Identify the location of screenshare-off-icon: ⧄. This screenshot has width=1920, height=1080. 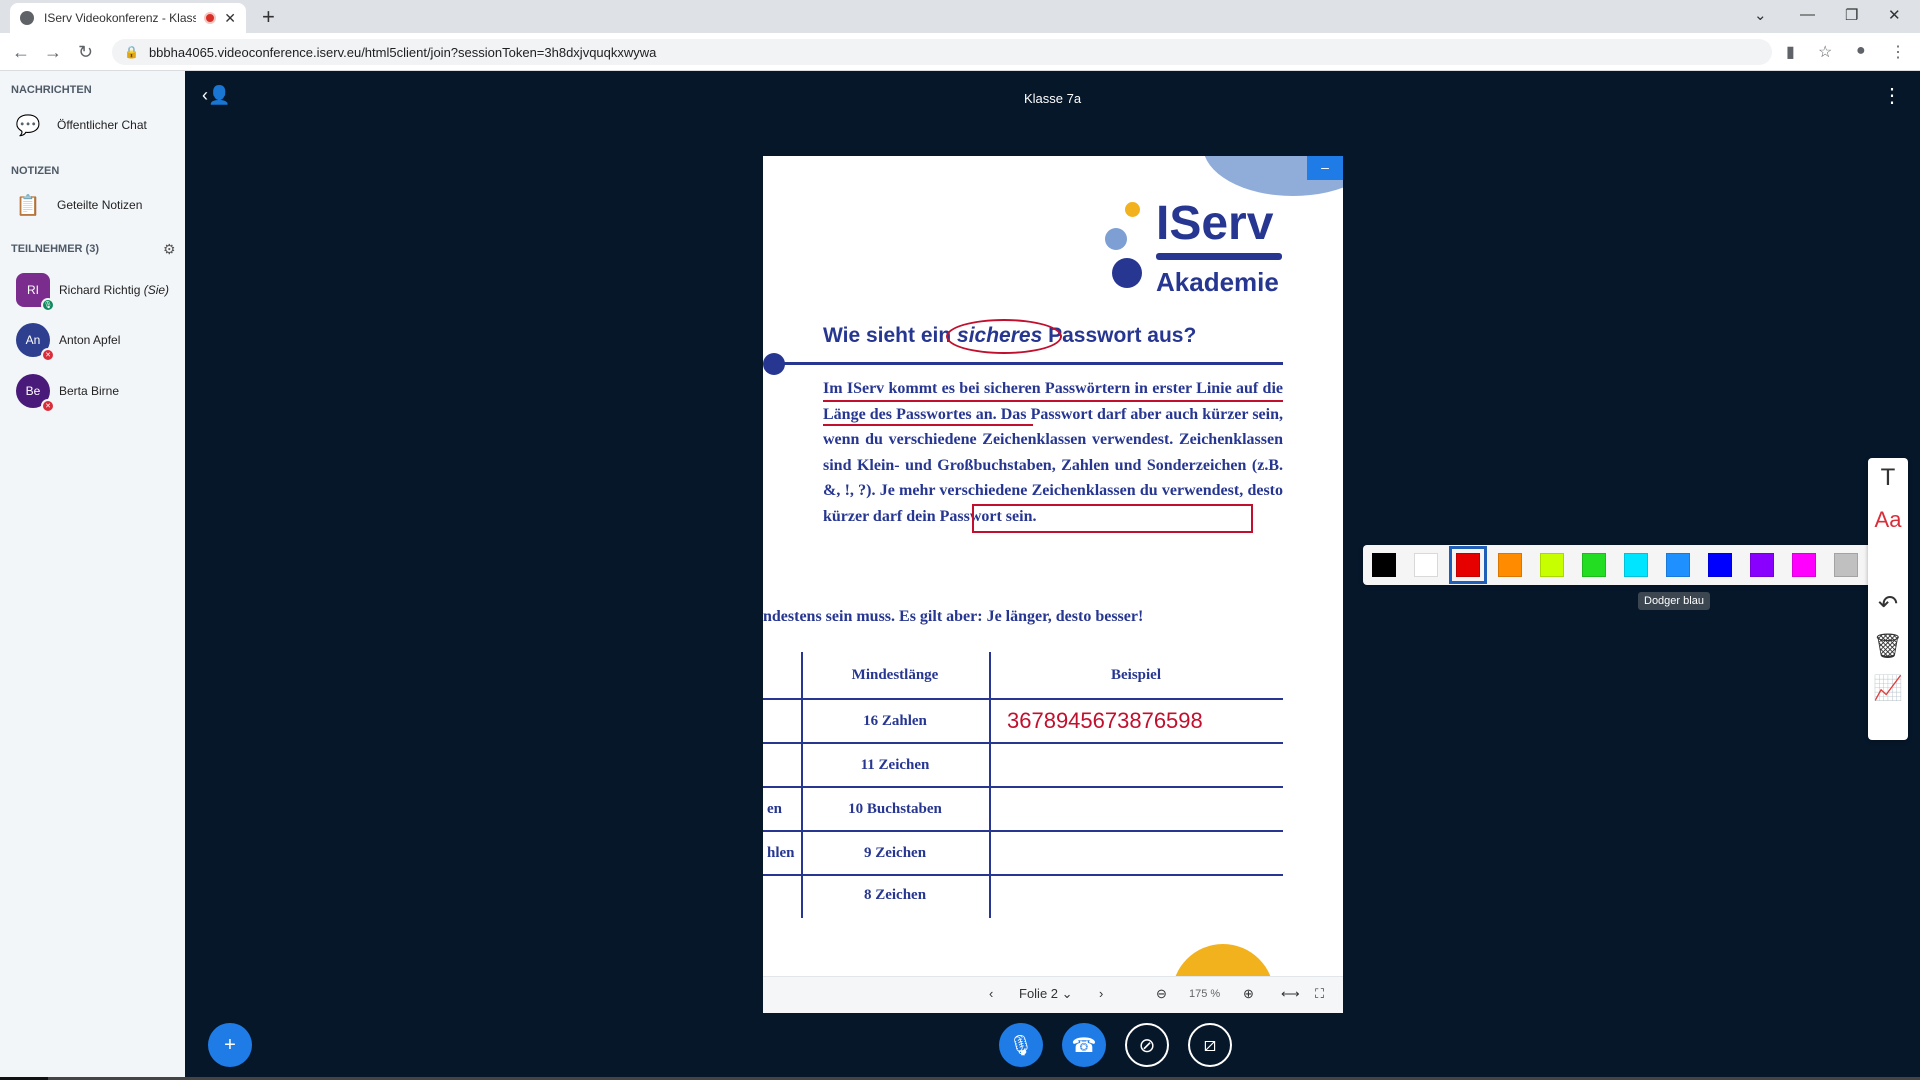
(1210, 1044).